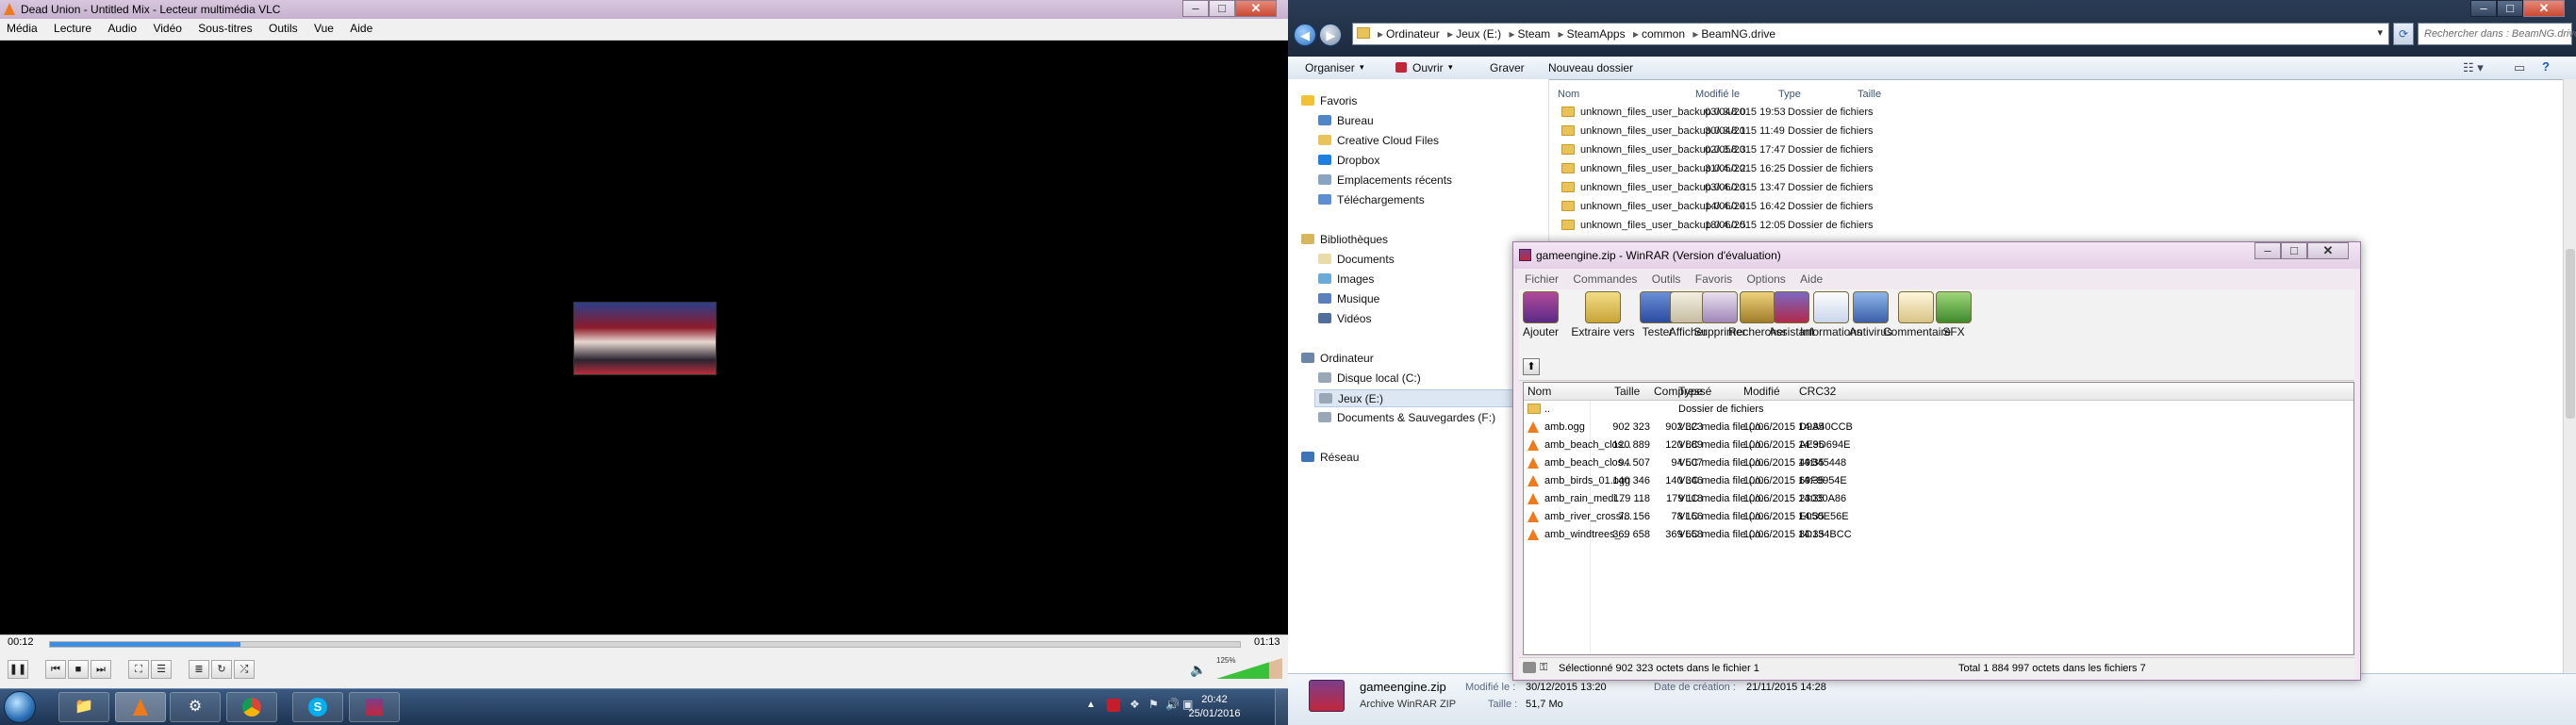  Describe the element at coordinates (1337, 358) in the screenshot. I see `nav-computer: Ordinateur` at that location.